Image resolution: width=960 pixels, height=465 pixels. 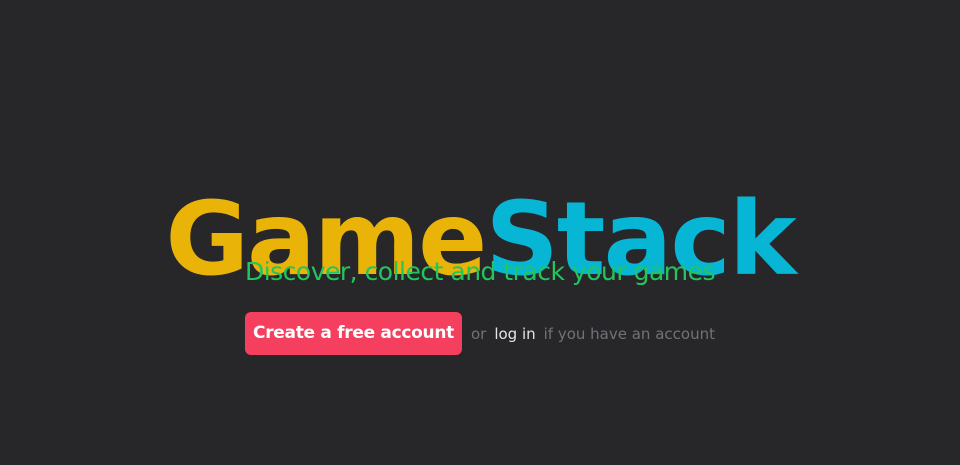 What do you see at coordinates (514, 334) in the screenshot?
I see `login-link: log in` at bounding box center [514, 334].